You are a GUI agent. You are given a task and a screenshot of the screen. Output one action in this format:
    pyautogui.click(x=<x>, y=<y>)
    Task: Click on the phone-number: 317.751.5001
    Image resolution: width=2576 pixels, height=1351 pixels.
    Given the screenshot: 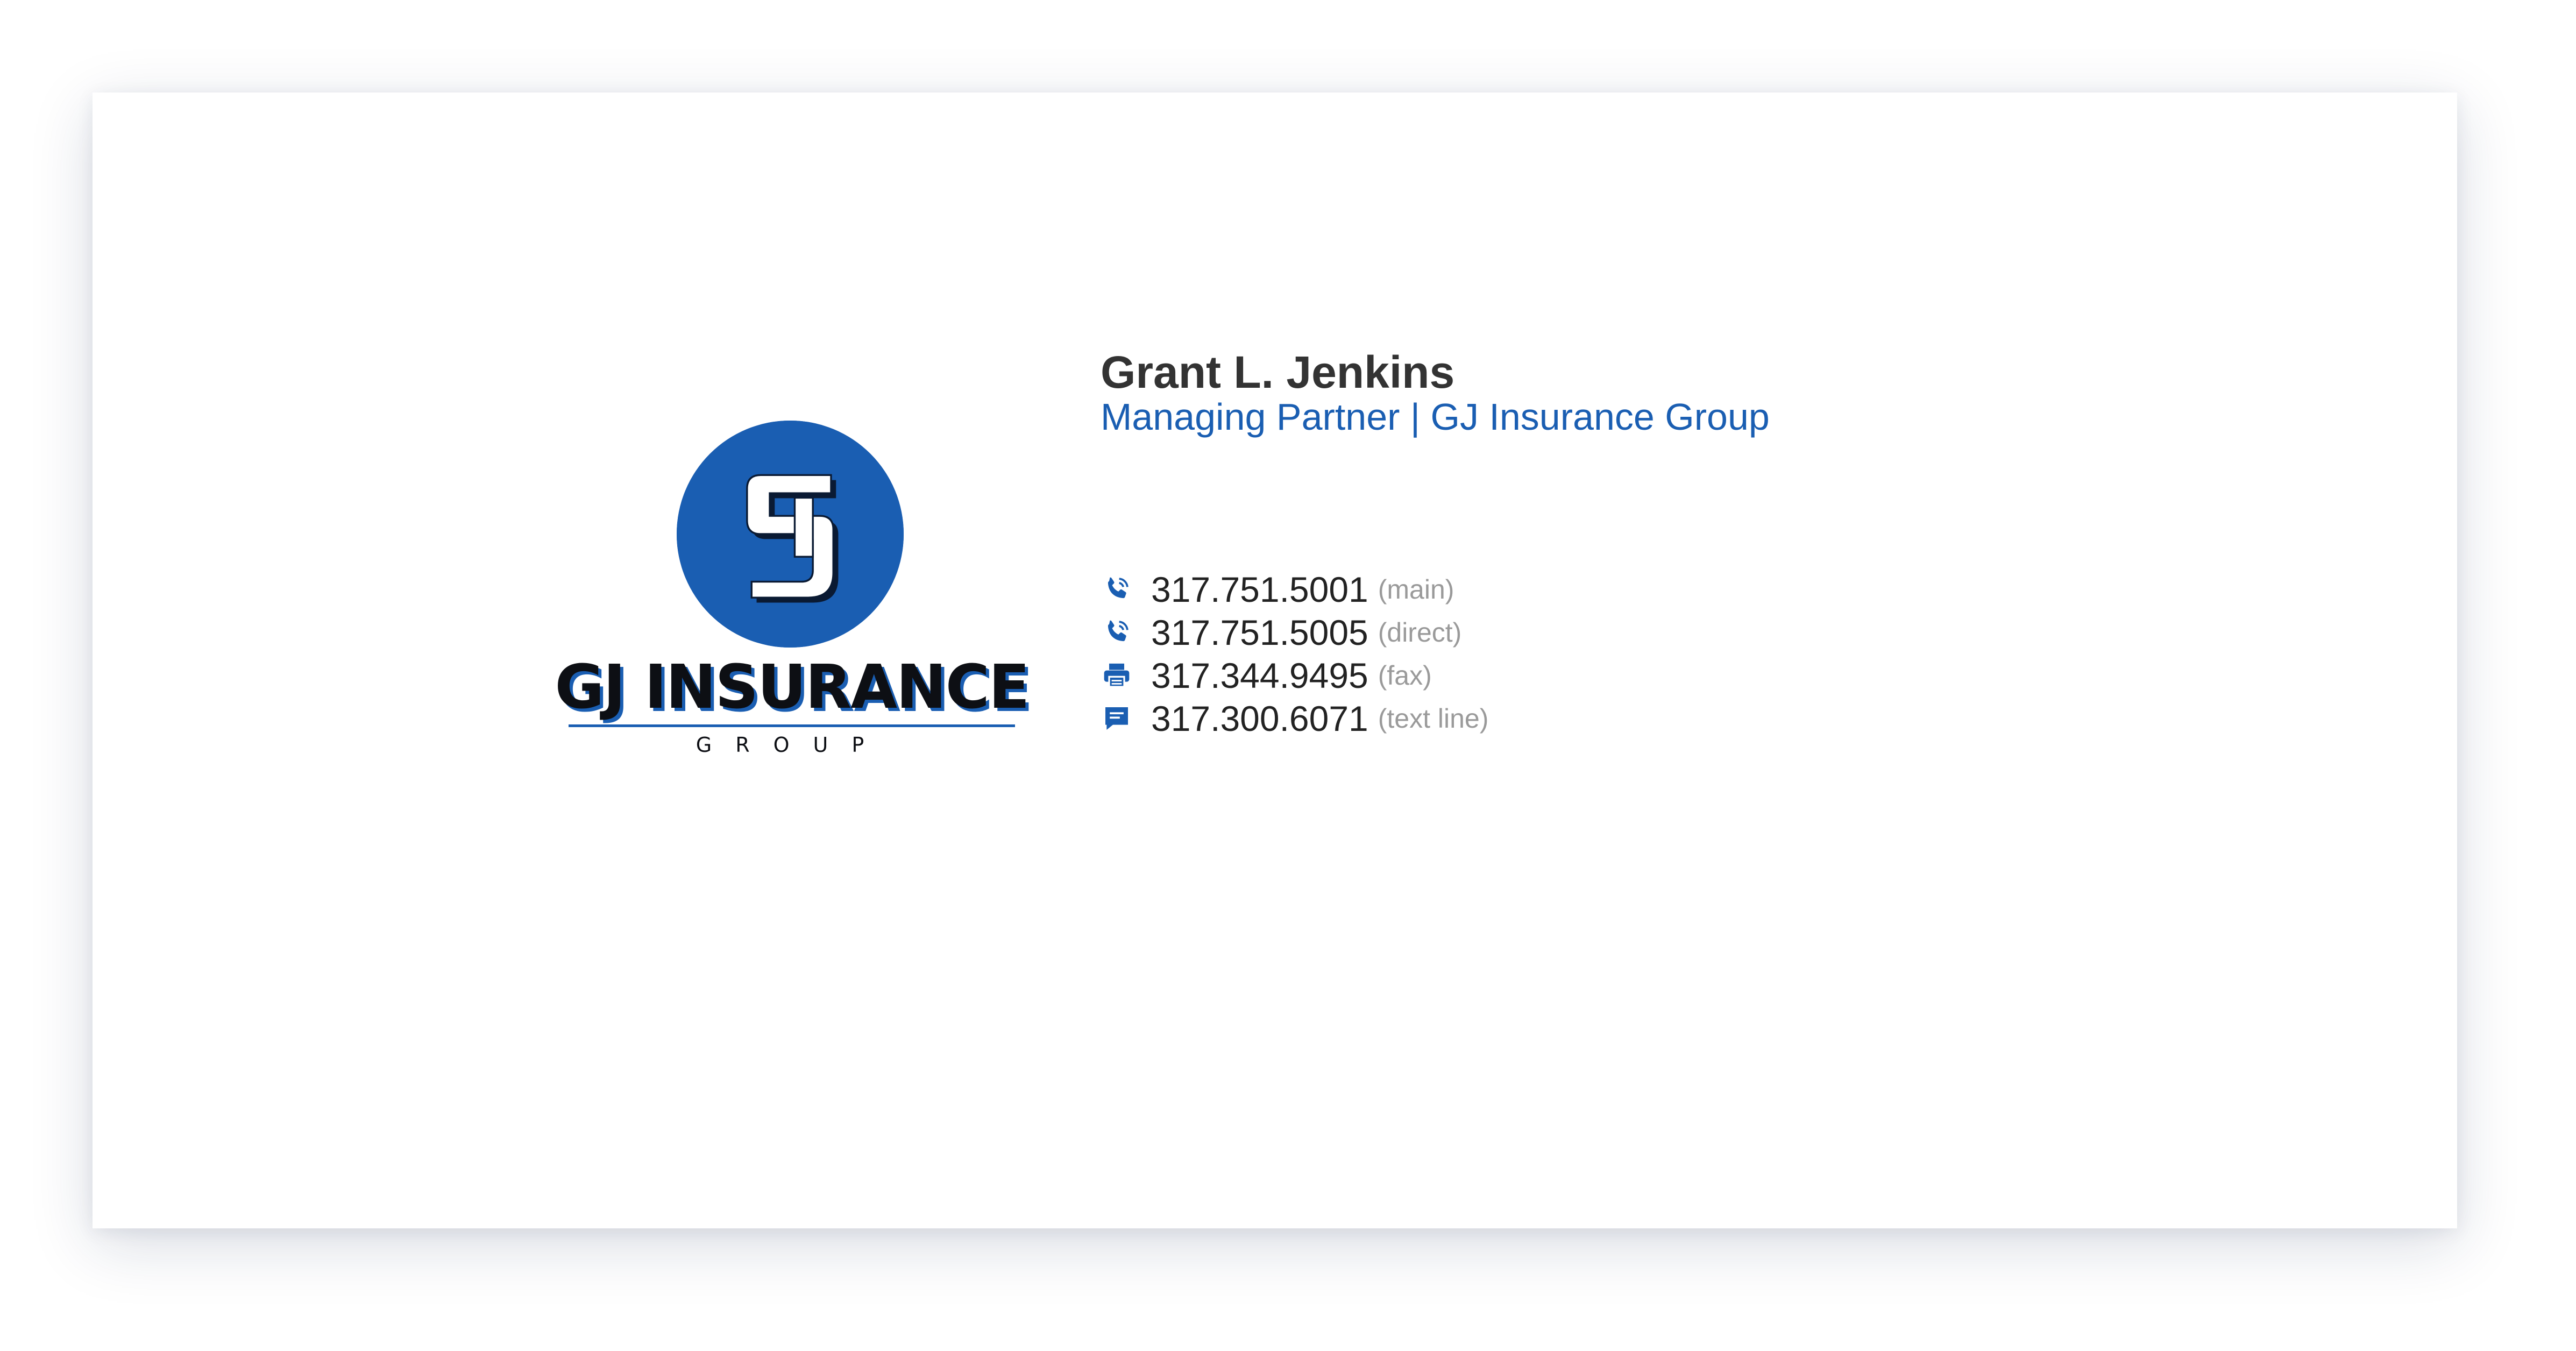 What is the action you would take?
    pyautogui.click(x=1259, y=589)
    